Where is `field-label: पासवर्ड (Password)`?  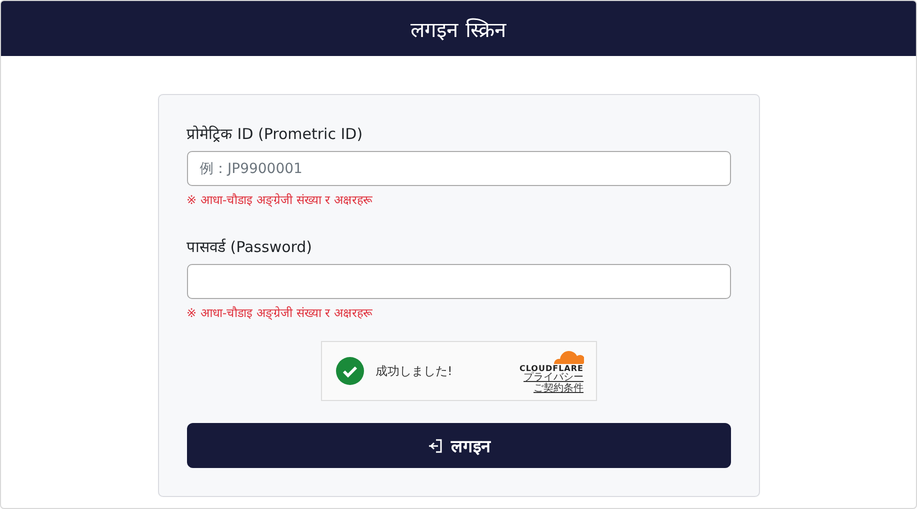 field-label: पासवर्ड (Password) is located at coordinates (250, 246).